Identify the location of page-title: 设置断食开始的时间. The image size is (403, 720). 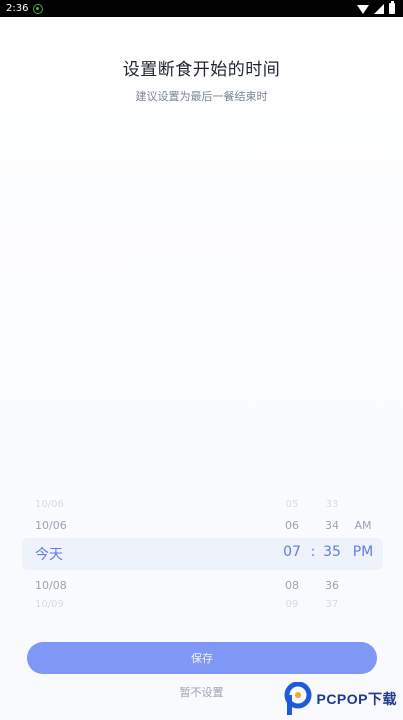
(201, 70).